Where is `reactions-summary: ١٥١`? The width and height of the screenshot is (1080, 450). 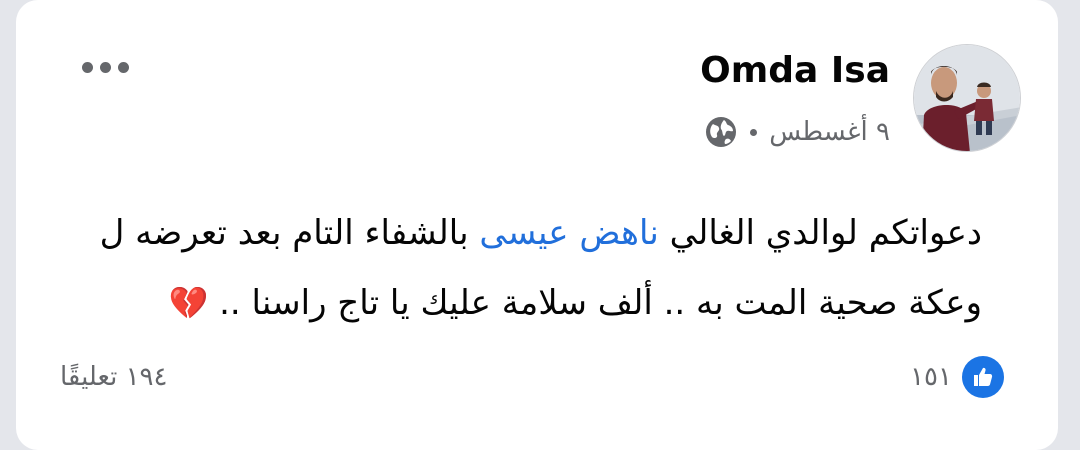 reactions-summary: ١٥١ is located at coordinates (957, 377).